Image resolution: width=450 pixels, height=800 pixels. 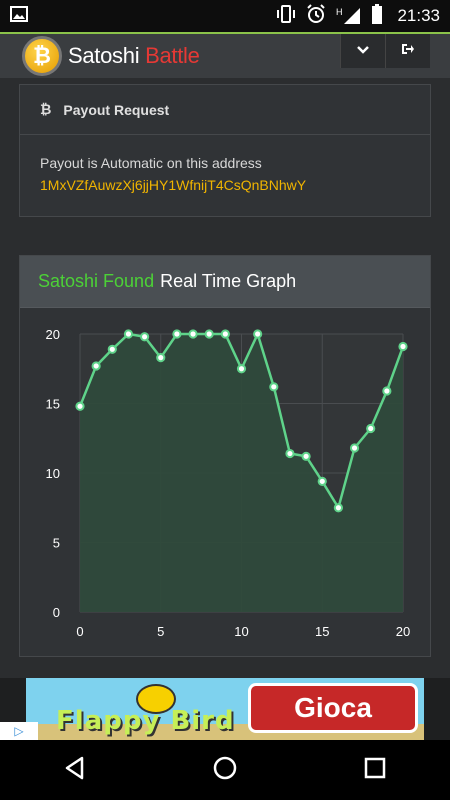 I want to click on payout-header: ₿ Payout Request, so click(x=225, y=110).